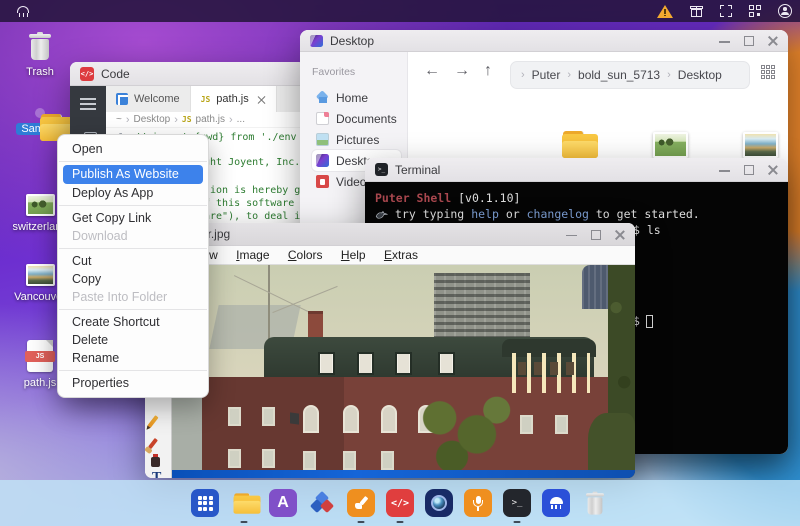 The image size is (800, 526). I want to click on tab-welcome: Welcome, so click(148, 99).